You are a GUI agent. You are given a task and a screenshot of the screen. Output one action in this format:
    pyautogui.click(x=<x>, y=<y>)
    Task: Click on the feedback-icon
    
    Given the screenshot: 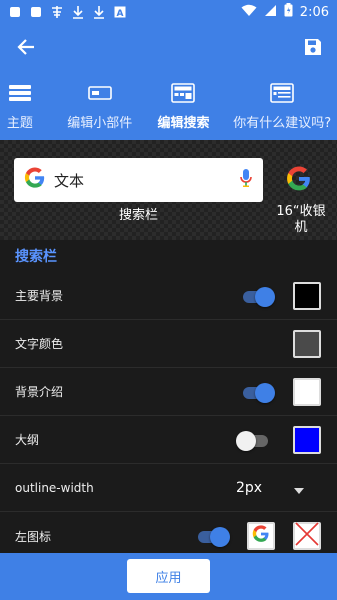 What is the action you would take?
    pyautogui.click(x=282, y=93)
    